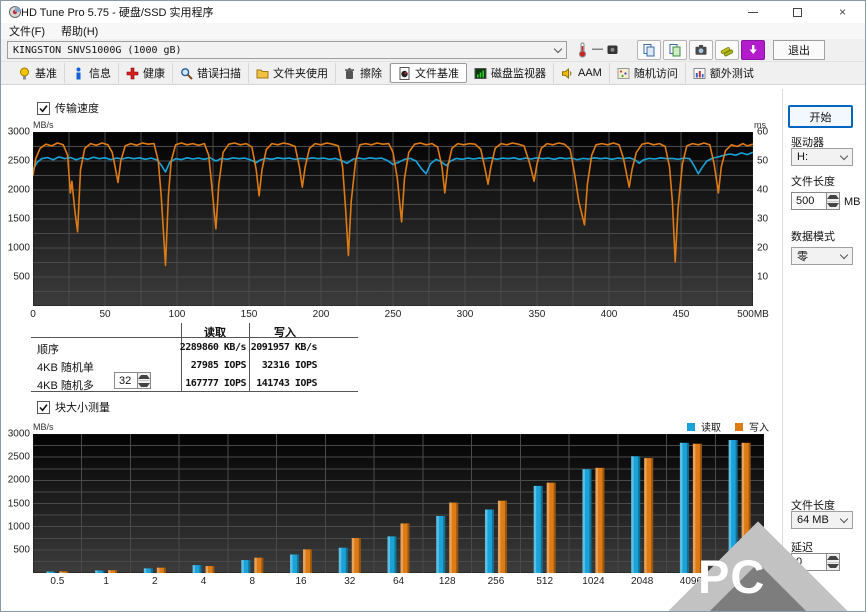  I want to click on trash-icon, so click(349, 73).